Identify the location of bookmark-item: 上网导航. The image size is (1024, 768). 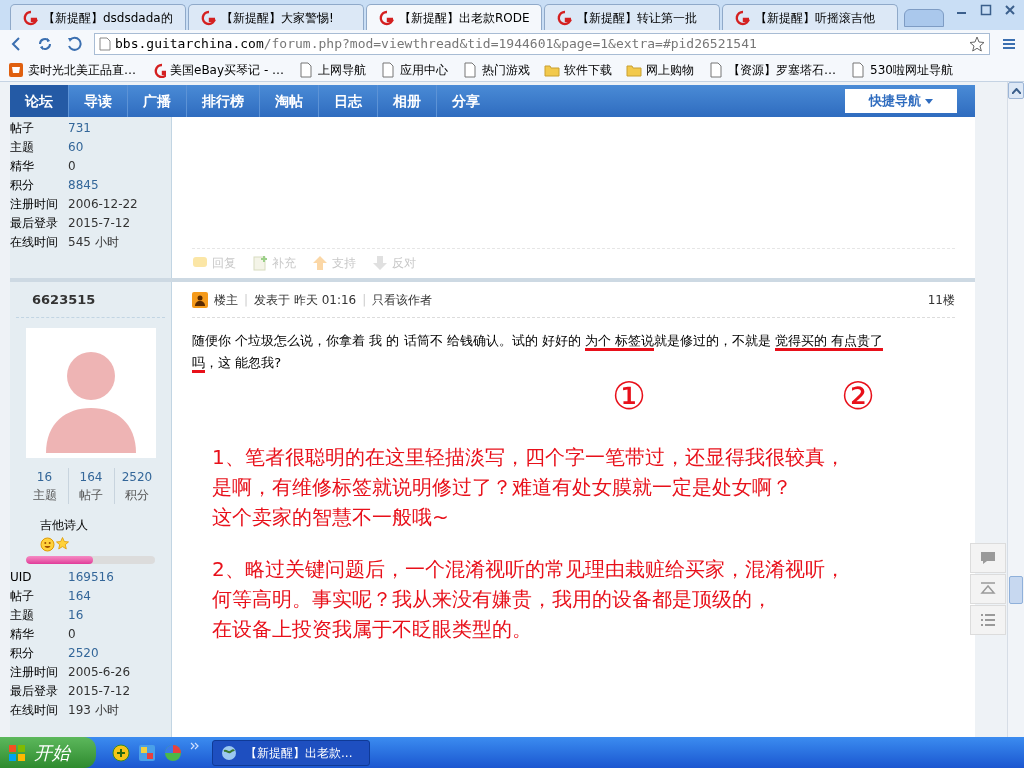
(332, 69).